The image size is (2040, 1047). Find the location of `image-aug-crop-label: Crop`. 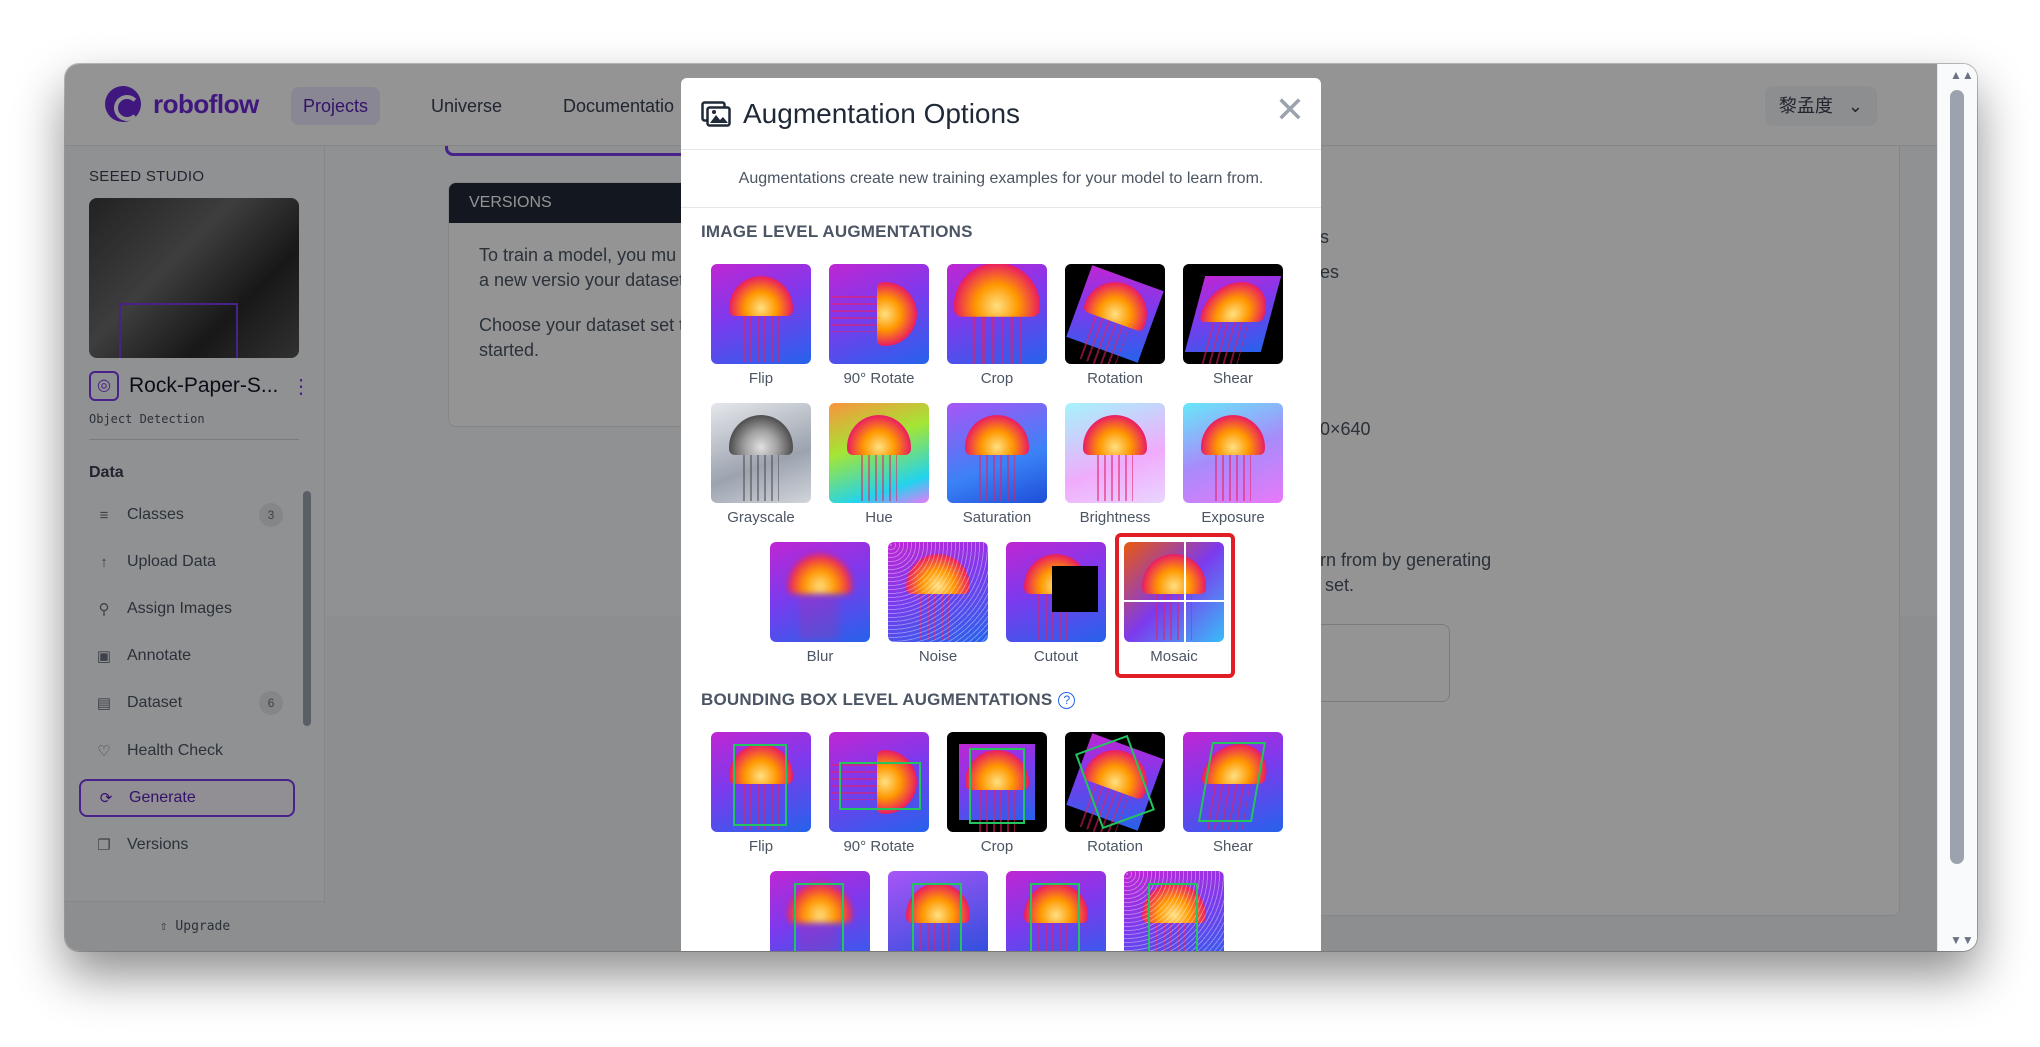

image-aug-crop-label: Crop is located at coordinates (997, 378).